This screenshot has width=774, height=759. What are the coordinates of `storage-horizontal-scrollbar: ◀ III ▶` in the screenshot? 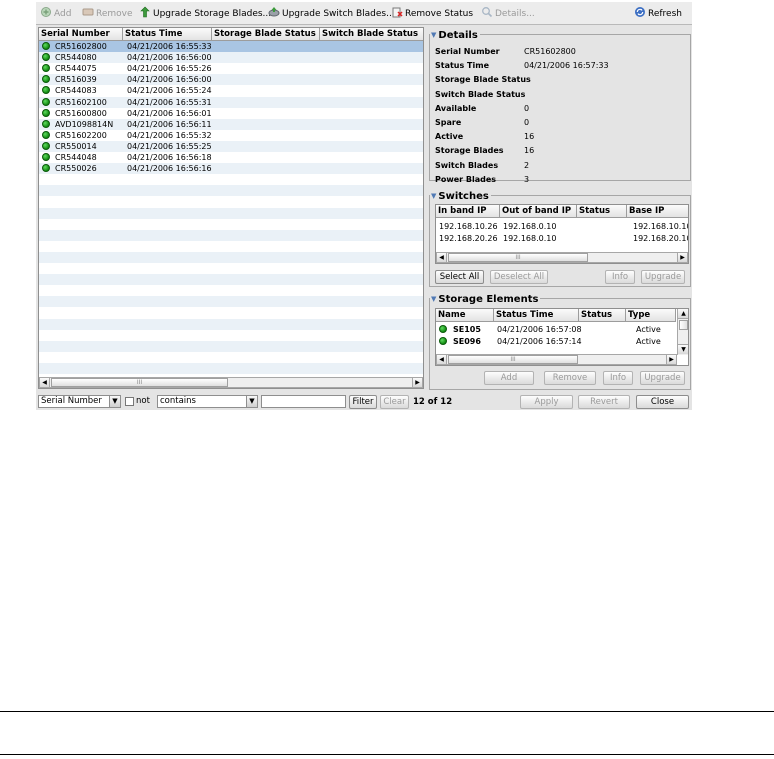 It's located at (556, 359).